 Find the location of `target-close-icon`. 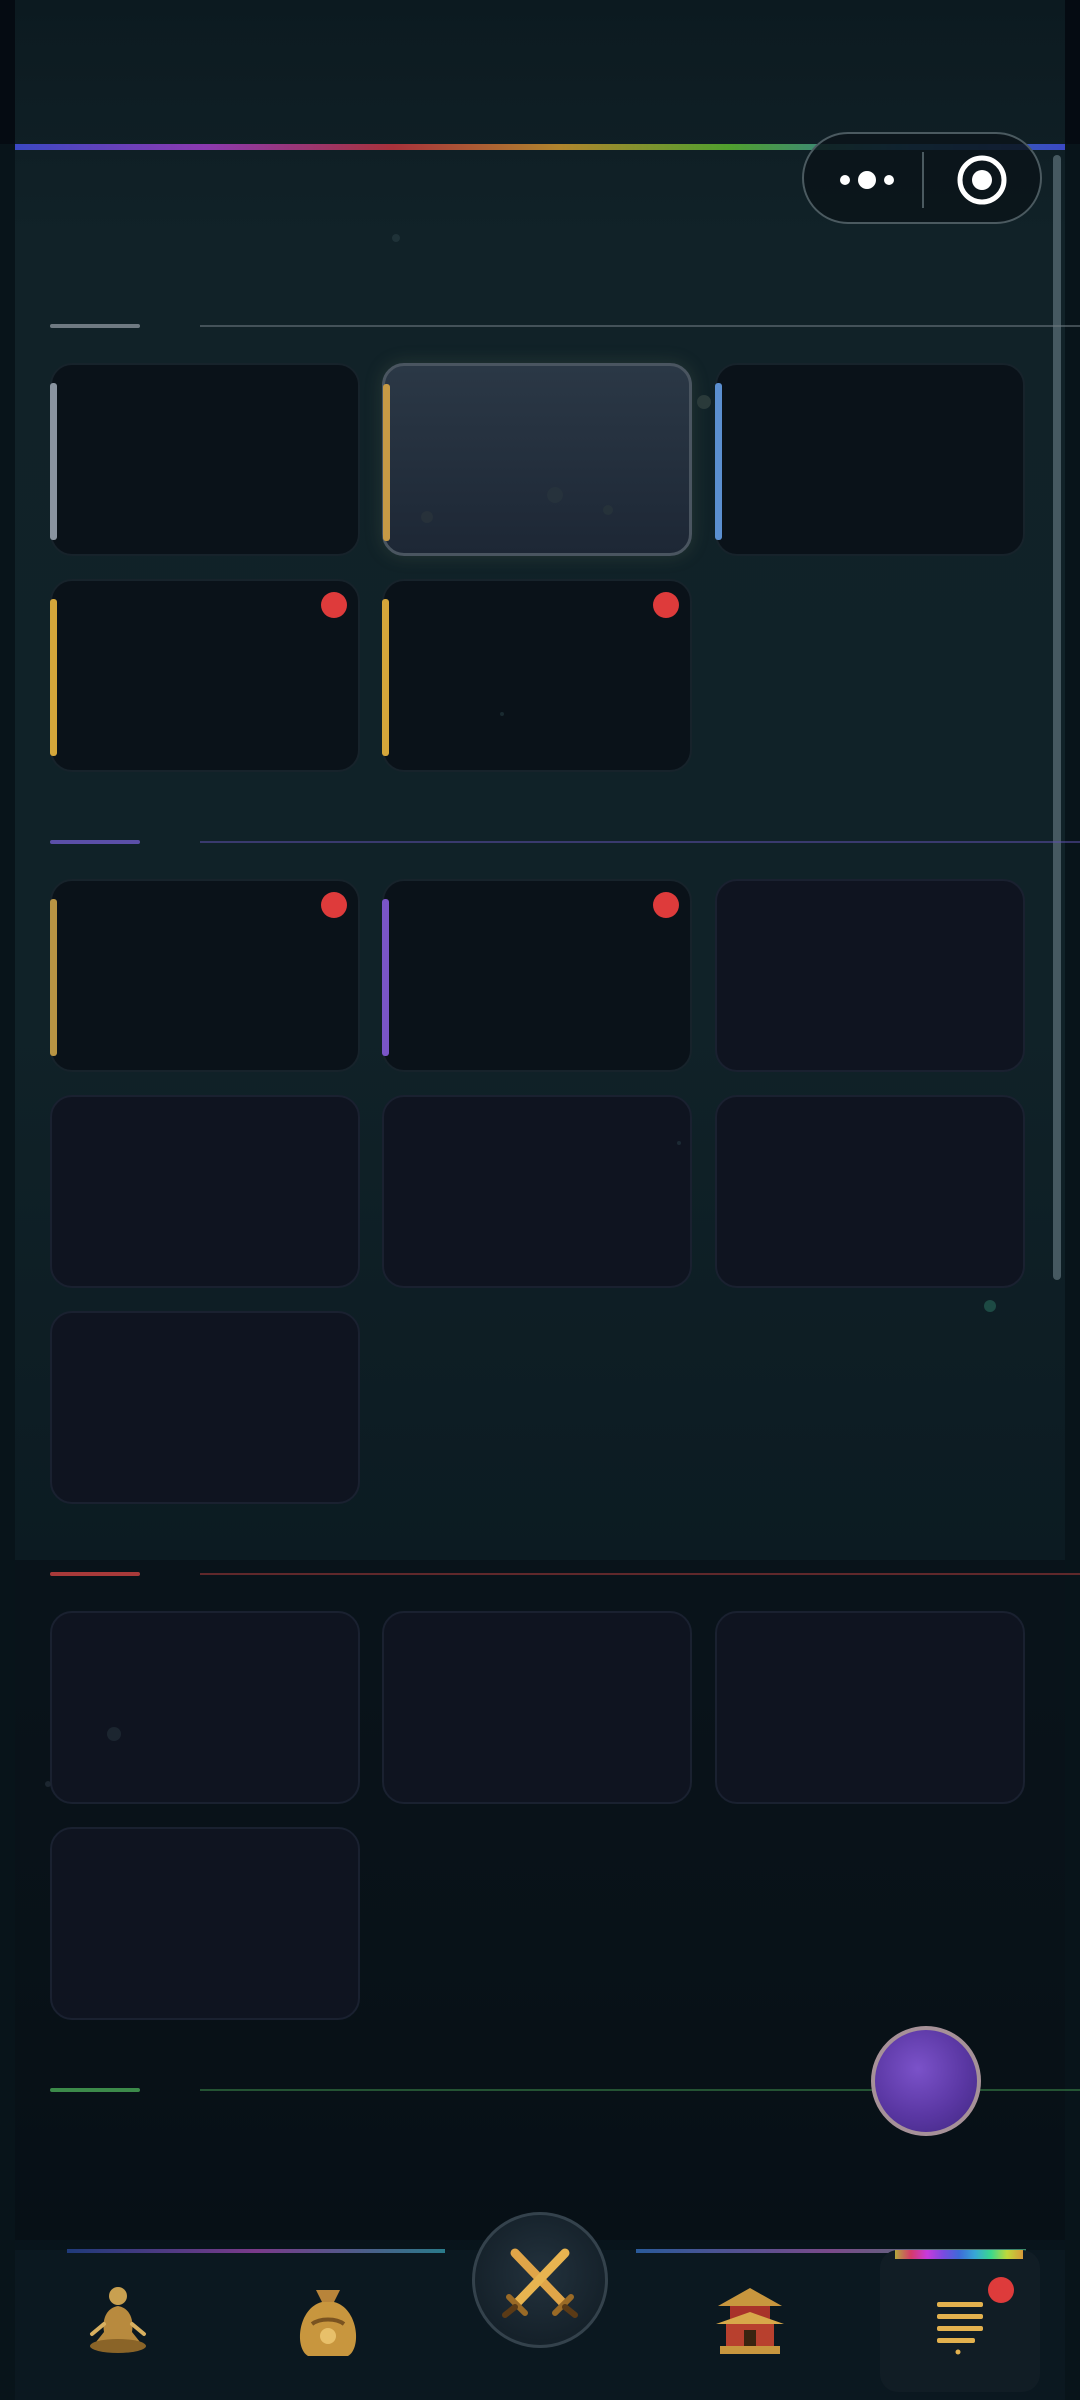

target-close-icon is located at coordinates (982, 180).